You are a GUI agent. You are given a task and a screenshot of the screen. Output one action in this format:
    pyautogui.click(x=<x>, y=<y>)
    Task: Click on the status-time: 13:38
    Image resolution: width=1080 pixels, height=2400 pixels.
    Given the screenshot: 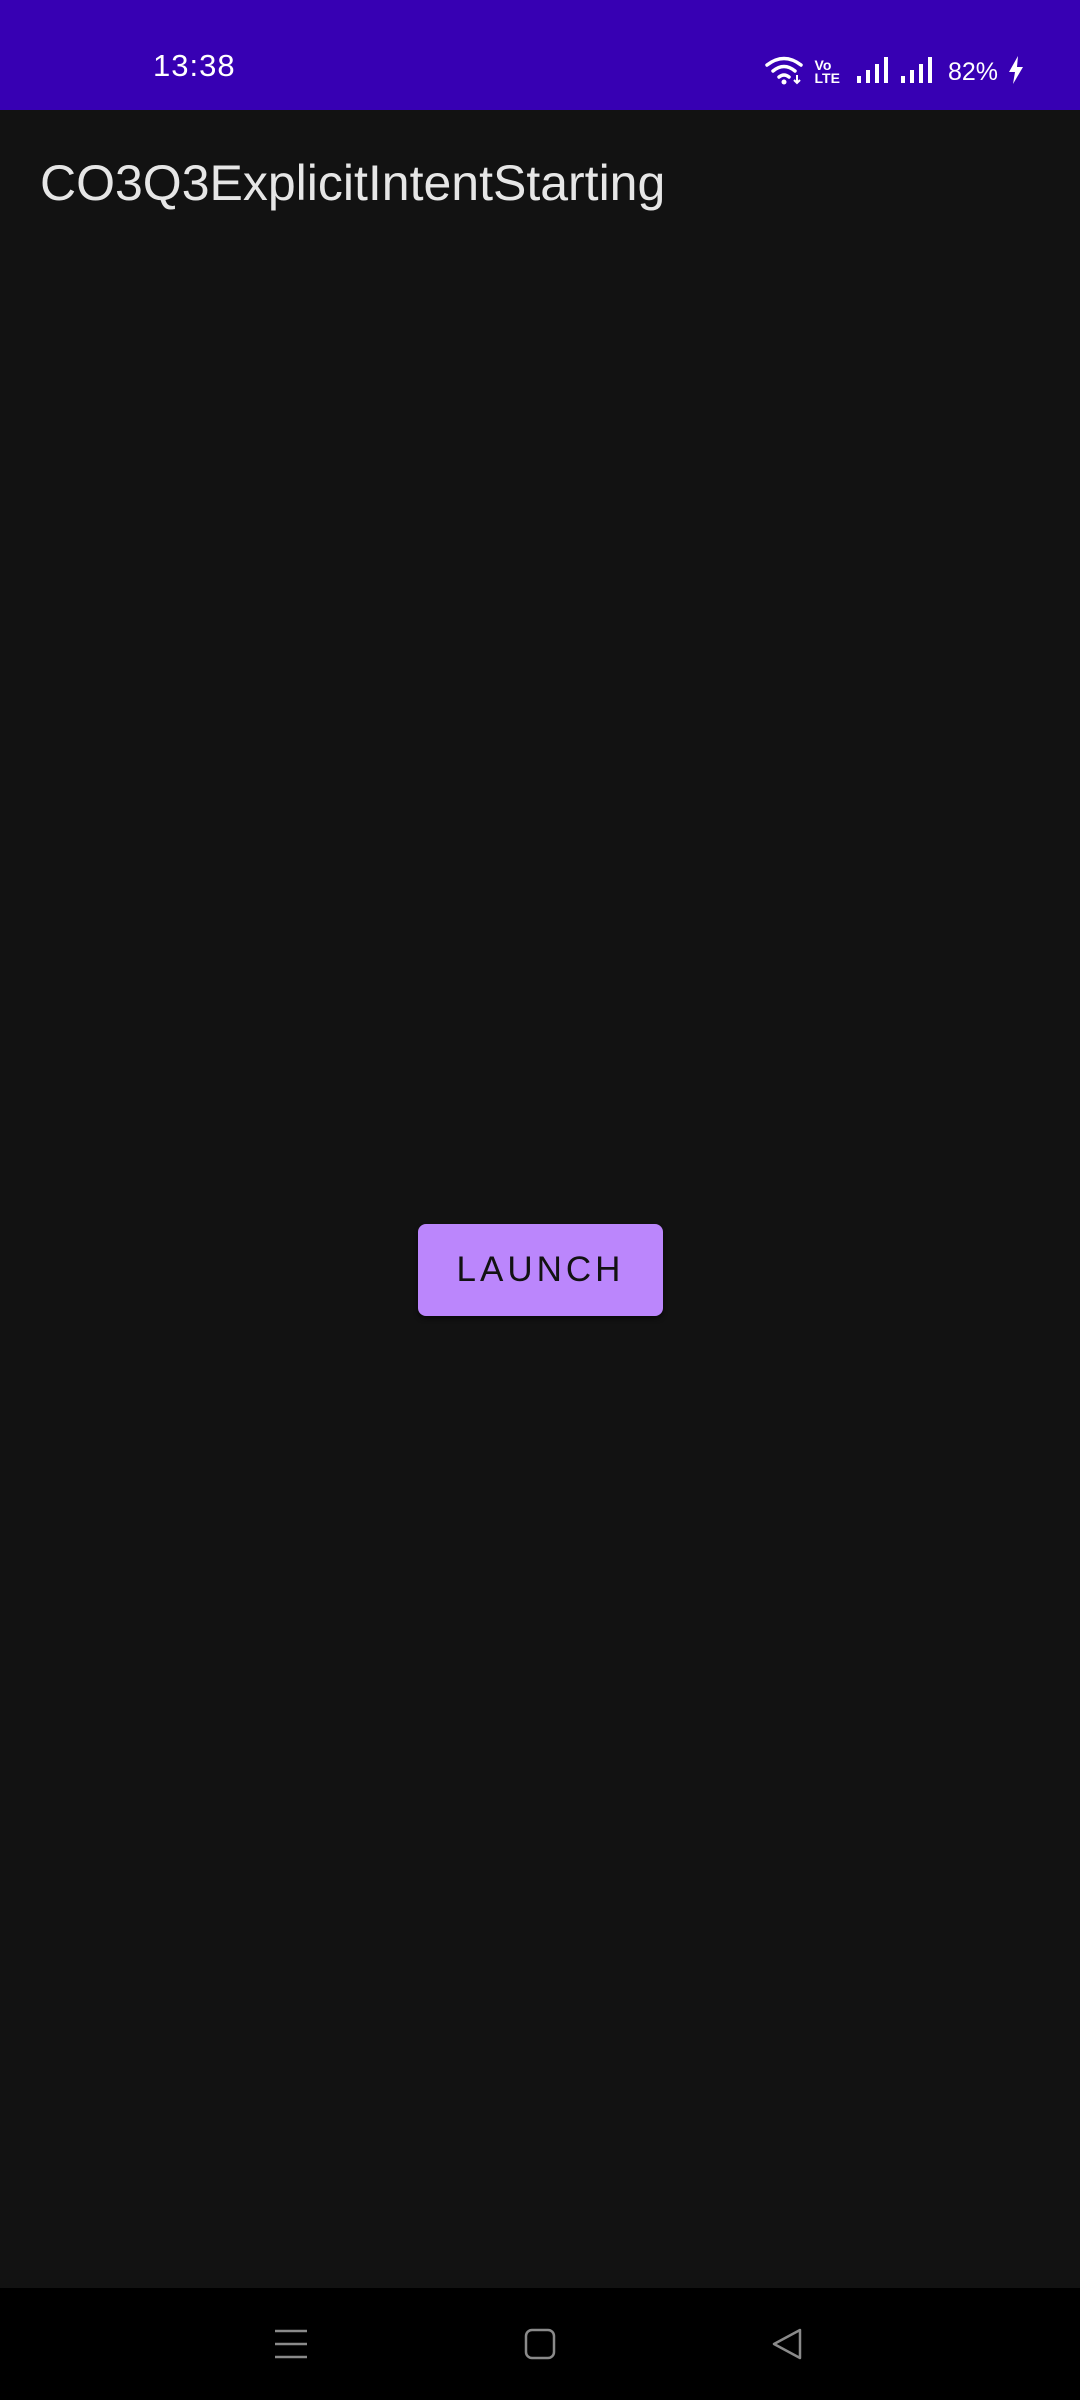 What is the action you would take?
    pyautogui.click(x=194, y=65)
    